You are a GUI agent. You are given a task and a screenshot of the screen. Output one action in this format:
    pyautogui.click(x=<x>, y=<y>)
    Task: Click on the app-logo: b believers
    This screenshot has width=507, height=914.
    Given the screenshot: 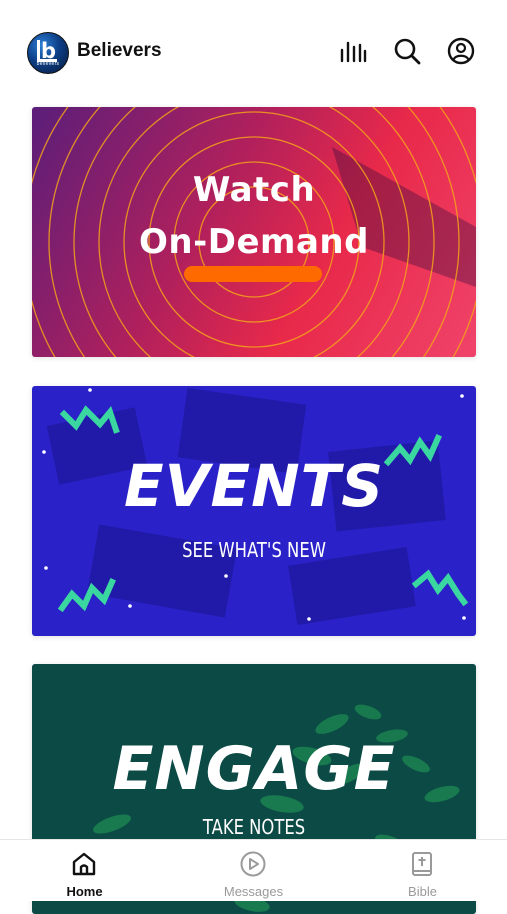 What is the action you would take?
    pyautogui.click(x=48, y=53)
    